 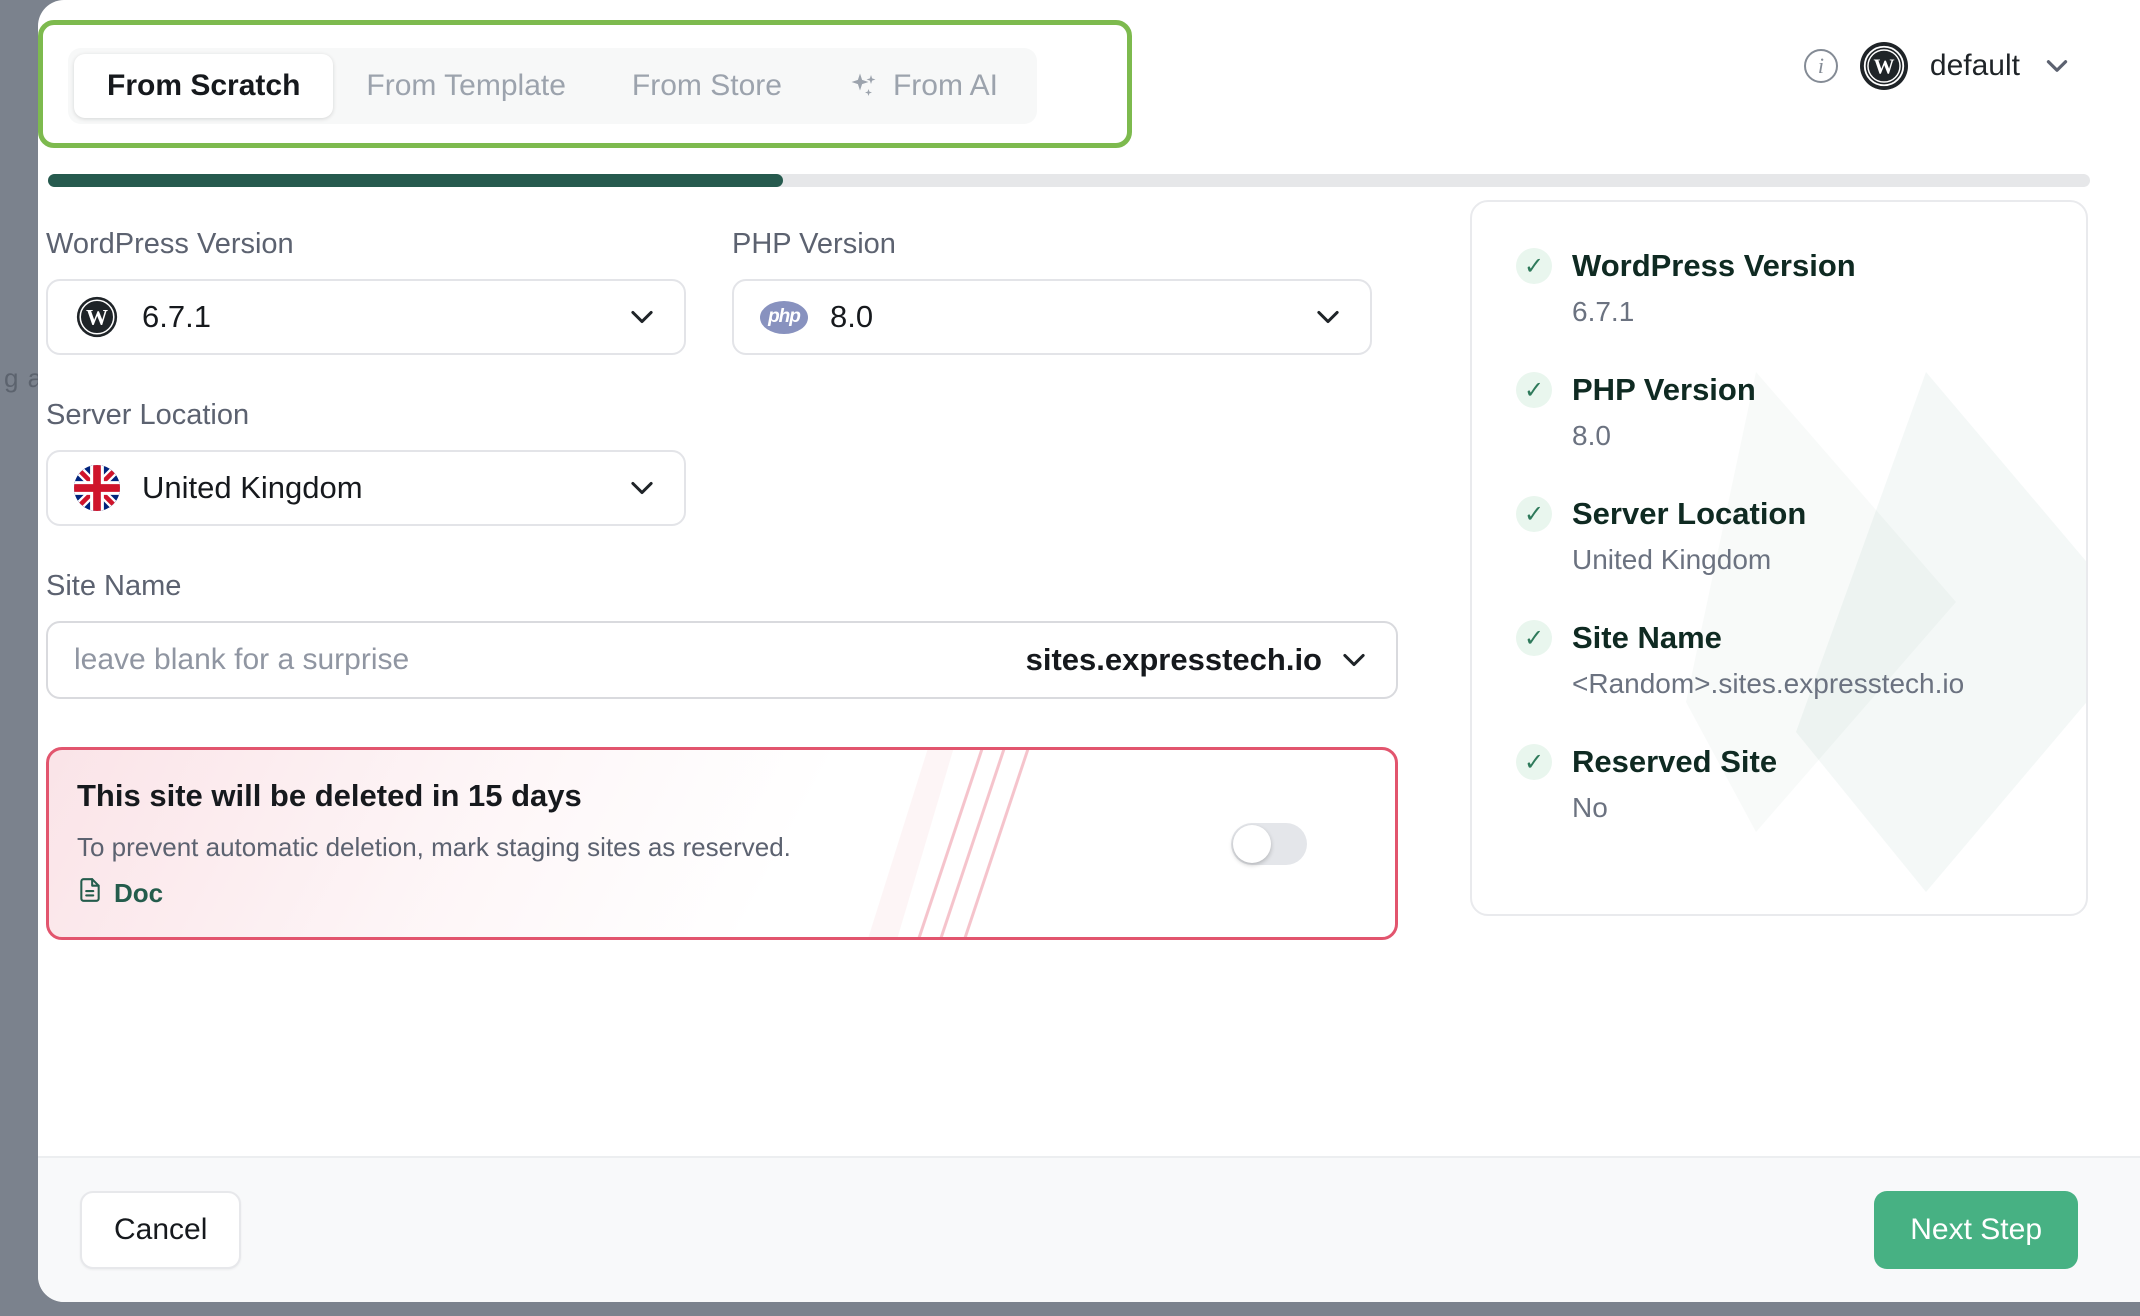 I want to click on tab-from-store: From Store, so click(x=707, y=86).